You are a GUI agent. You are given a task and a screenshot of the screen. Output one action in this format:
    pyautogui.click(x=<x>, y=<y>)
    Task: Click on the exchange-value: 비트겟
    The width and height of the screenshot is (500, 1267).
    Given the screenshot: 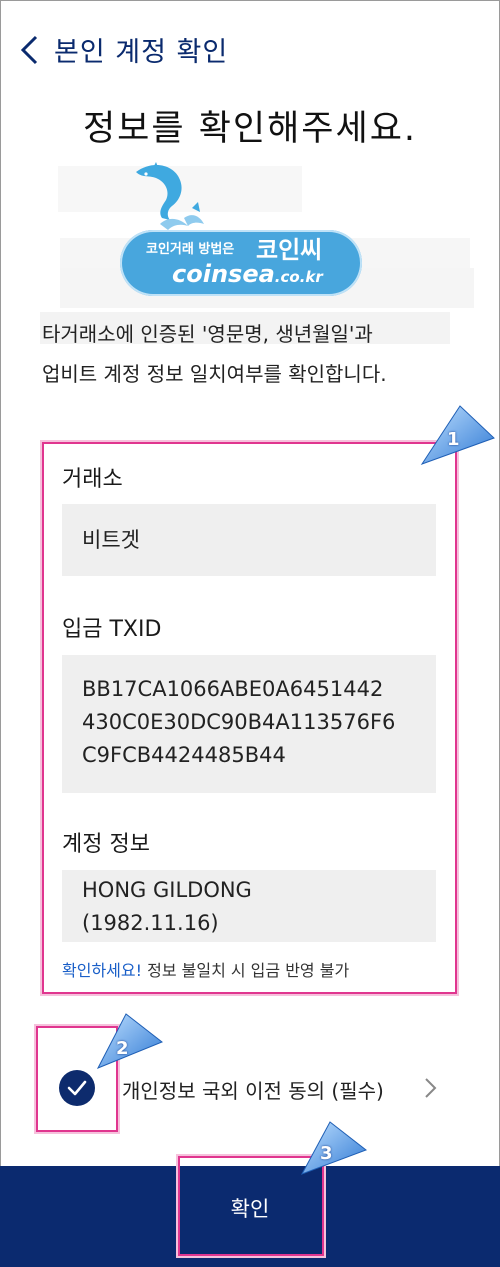 What is the action you would take?
    pyautogui.click(x=111, y=540)
    